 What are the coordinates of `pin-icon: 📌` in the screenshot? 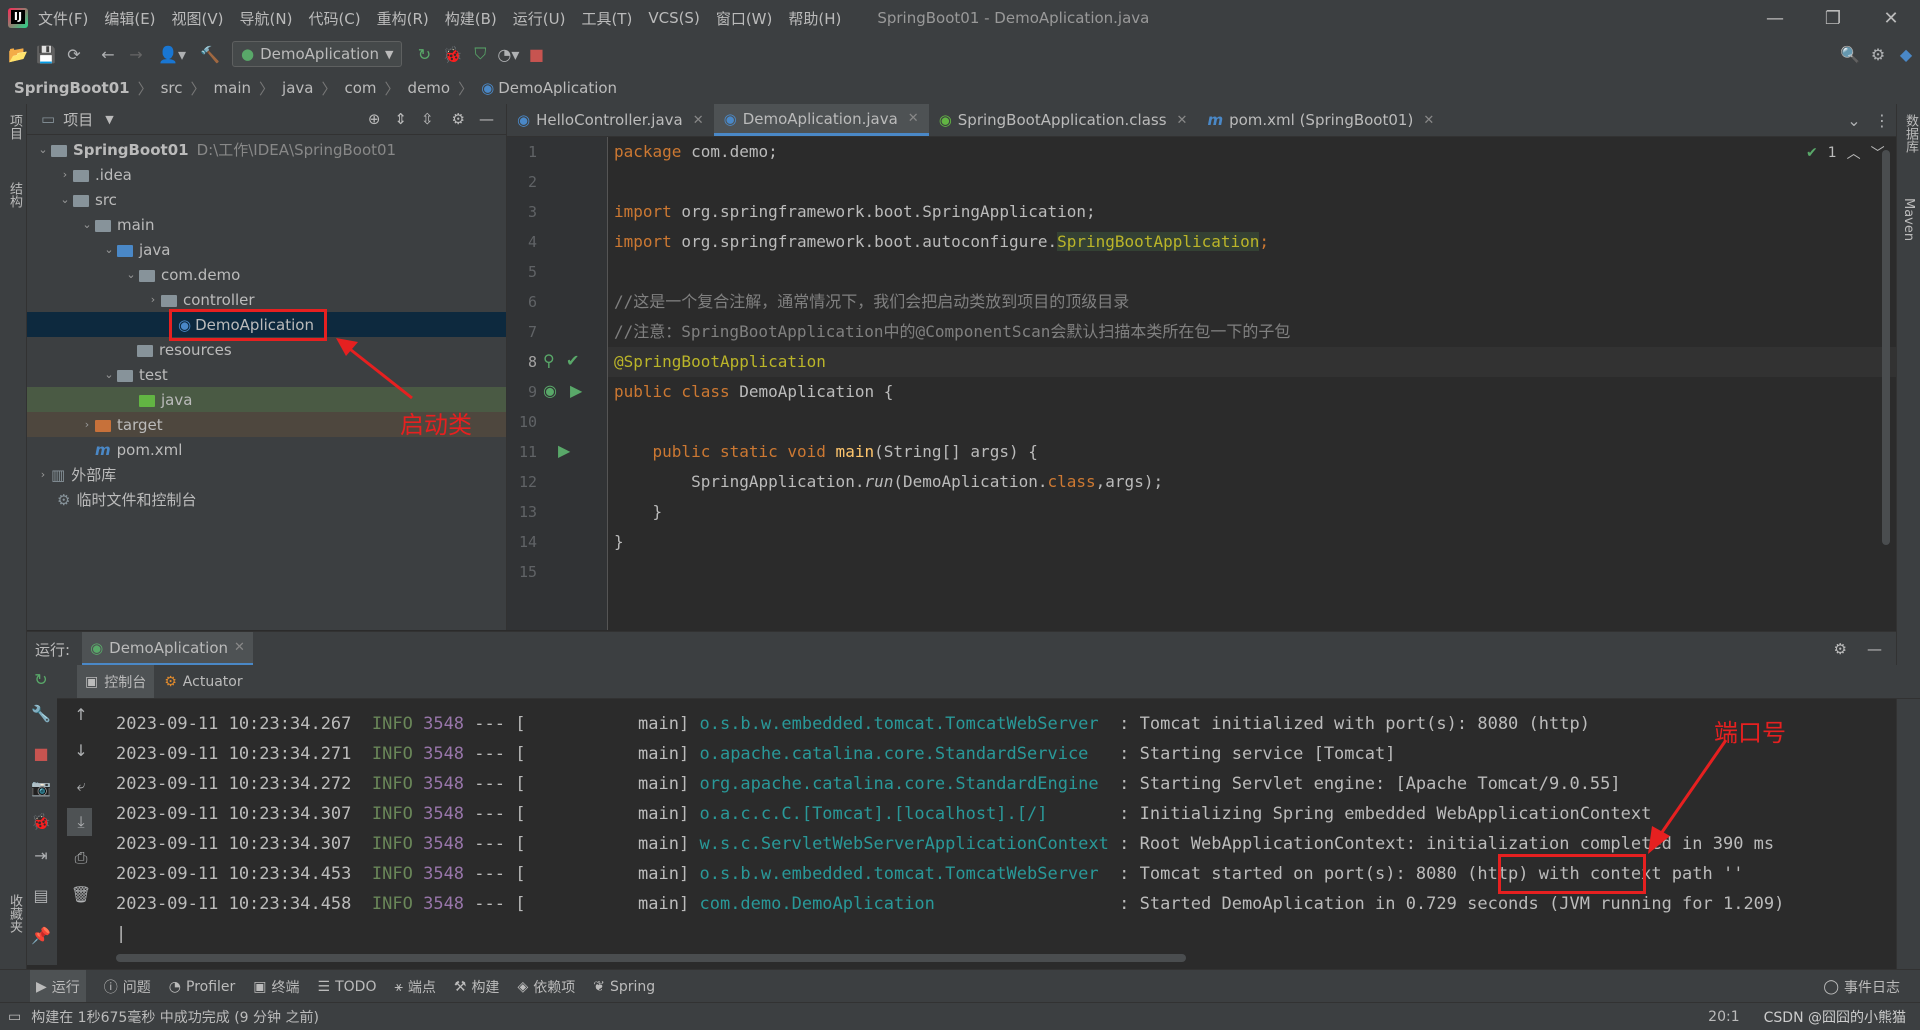 It's located at (41, 935).